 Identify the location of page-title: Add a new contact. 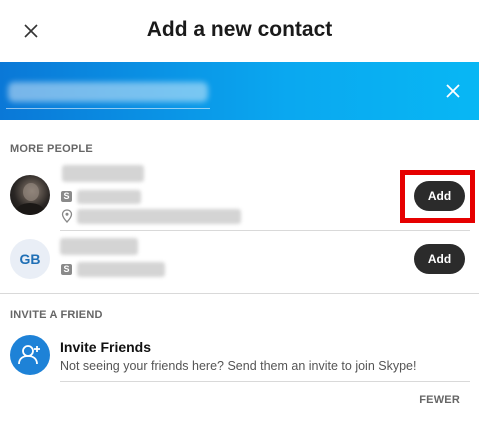
(239, 29).